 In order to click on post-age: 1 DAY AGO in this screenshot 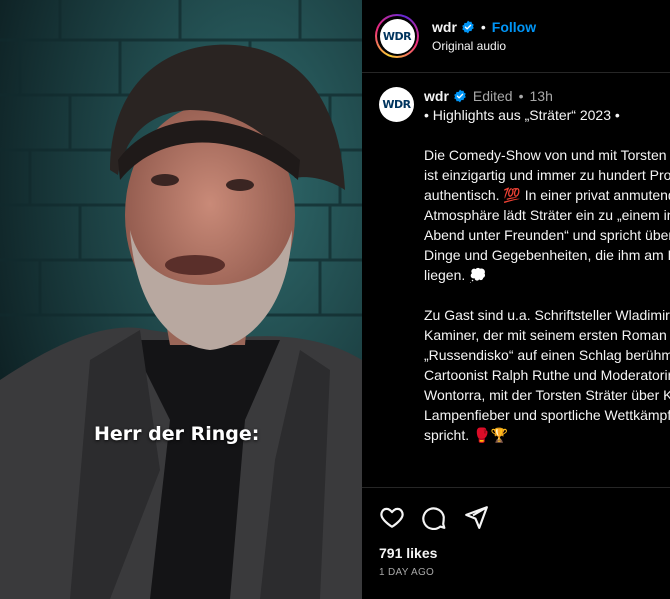, I will do `click(407, 572)`.